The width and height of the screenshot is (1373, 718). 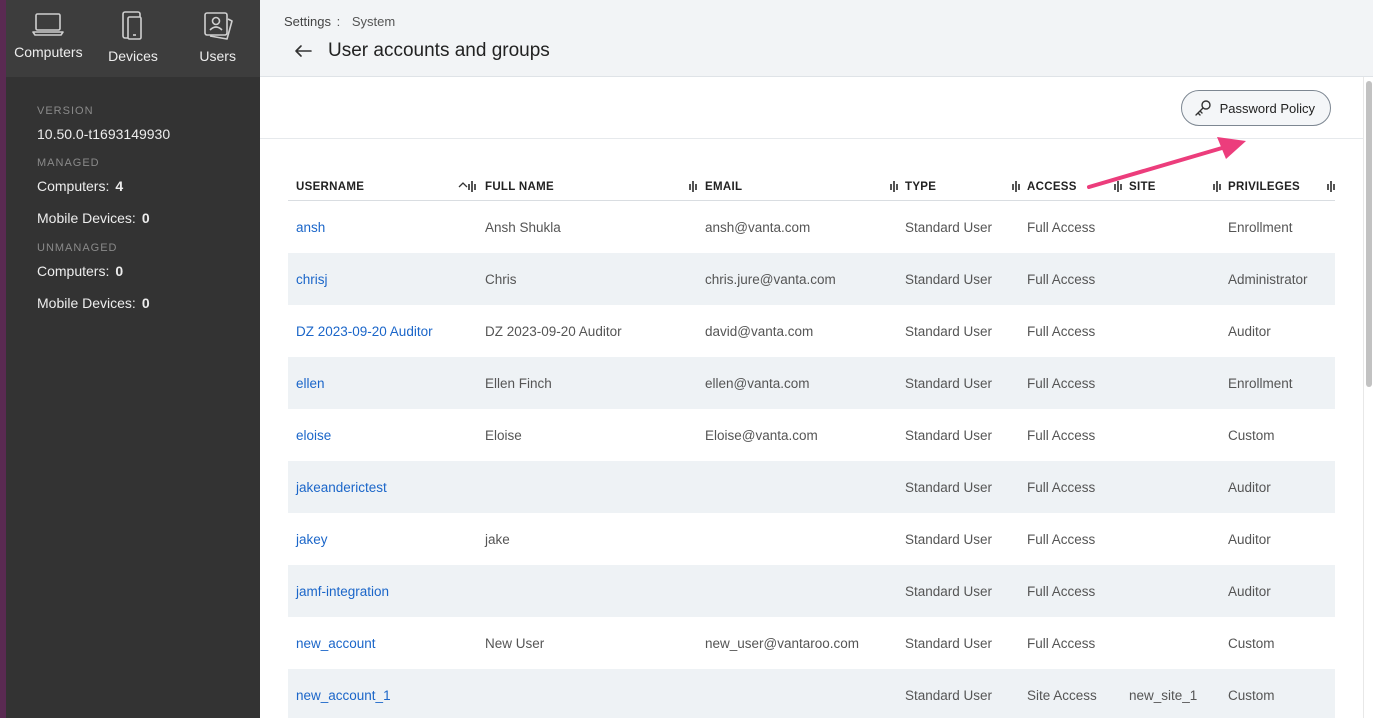 What do you see at coordinates (303, 51) in the screenshot?
I see `back-arrow-icon` at bounding box center [303, 51].